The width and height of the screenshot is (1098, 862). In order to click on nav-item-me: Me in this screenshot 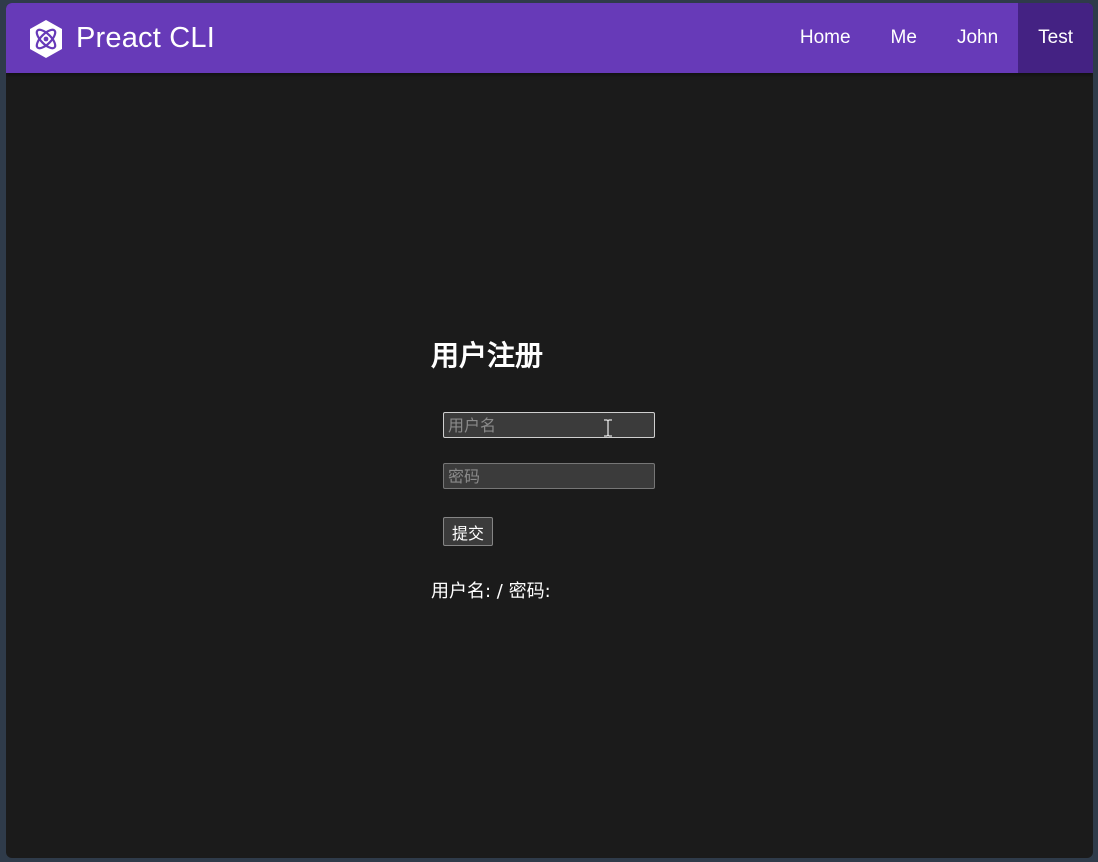, I will do `click(904, 38)`.